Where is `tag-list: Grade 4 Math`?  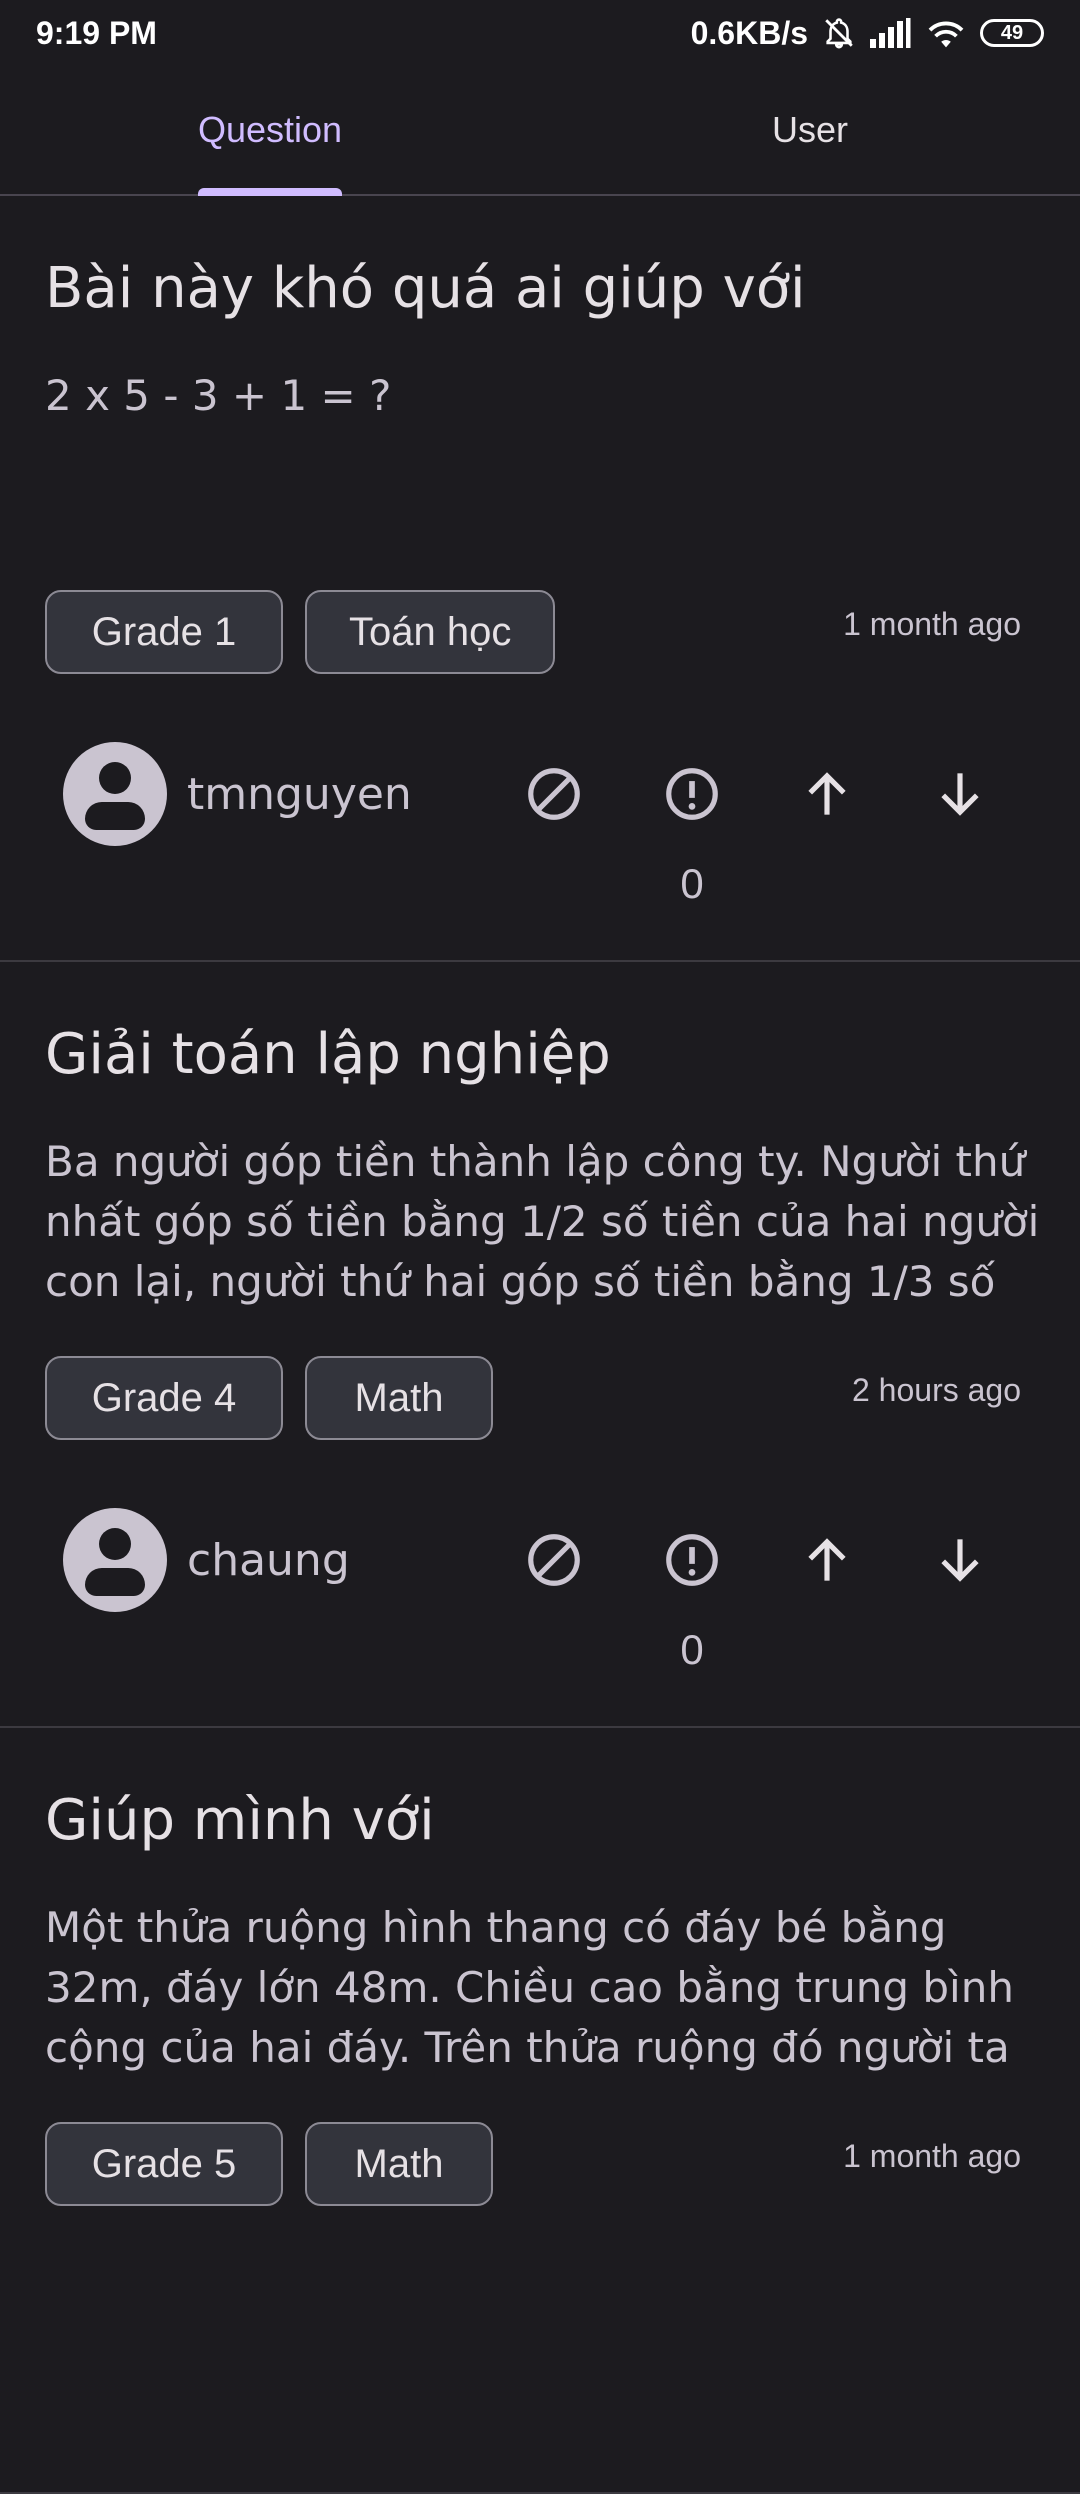
tag-list: Grade 4 Math is located at coordinates (269, 1398).